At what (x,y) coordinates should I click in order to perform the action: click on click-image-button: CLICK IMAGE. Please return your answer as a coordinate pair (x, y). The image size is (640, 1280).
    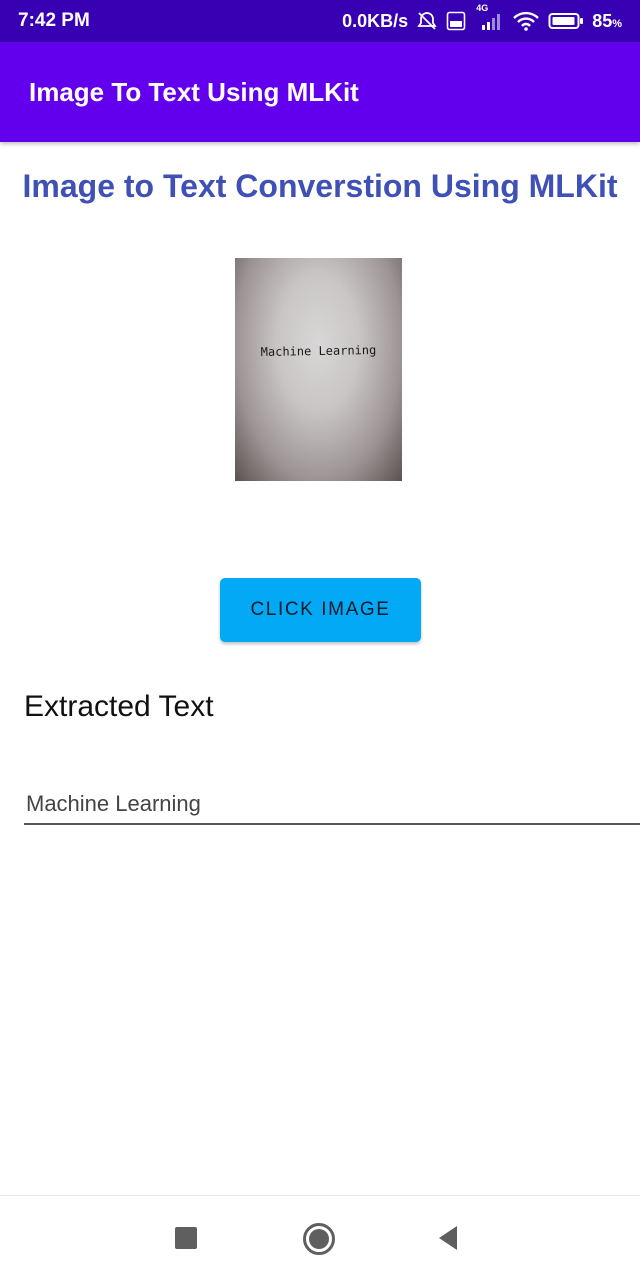
    Looking at the image, I should click on (320, 610).